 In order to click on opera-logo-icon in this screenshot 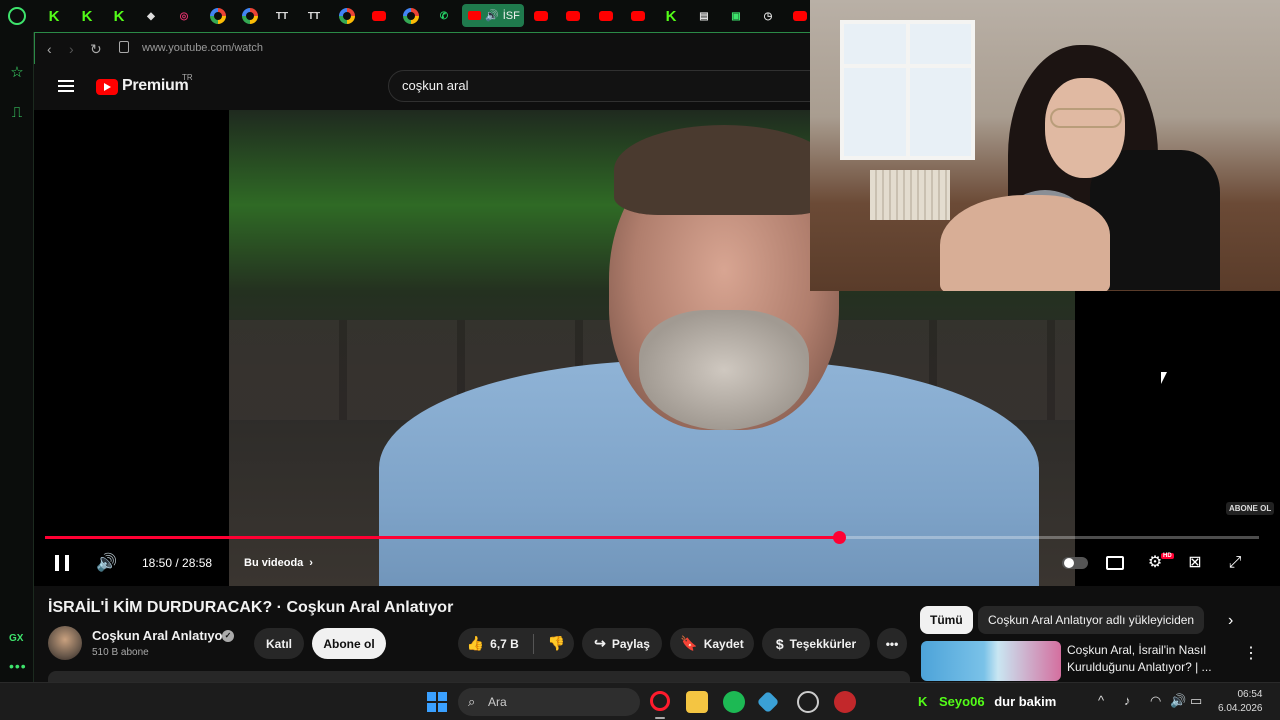, I will do `click(17, 16)`.